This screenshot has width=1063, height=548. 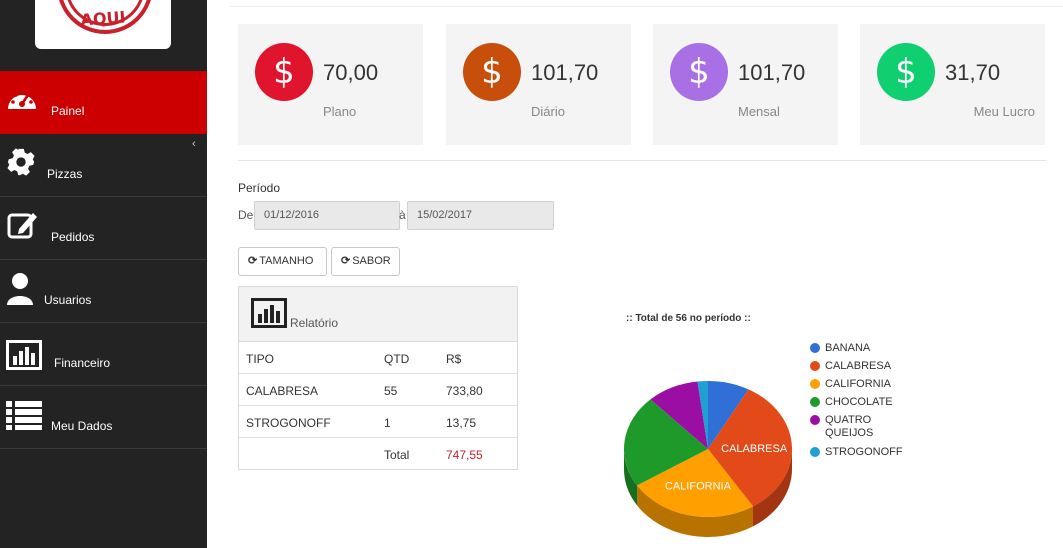 I want to click on total-value: 747,55, so click(x=464, y=455).